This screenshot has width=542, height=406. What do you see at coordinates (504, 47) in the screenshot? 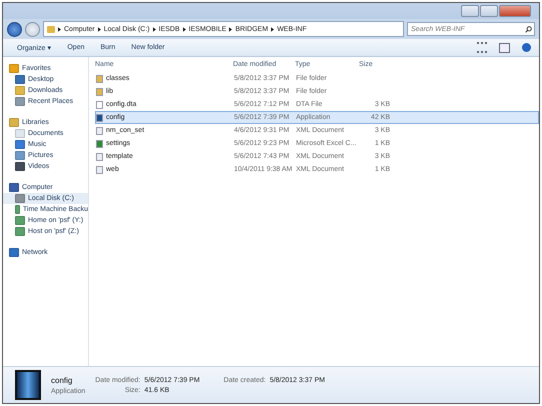
I see `preview-pane-icon` at bounding box center [504, 47].